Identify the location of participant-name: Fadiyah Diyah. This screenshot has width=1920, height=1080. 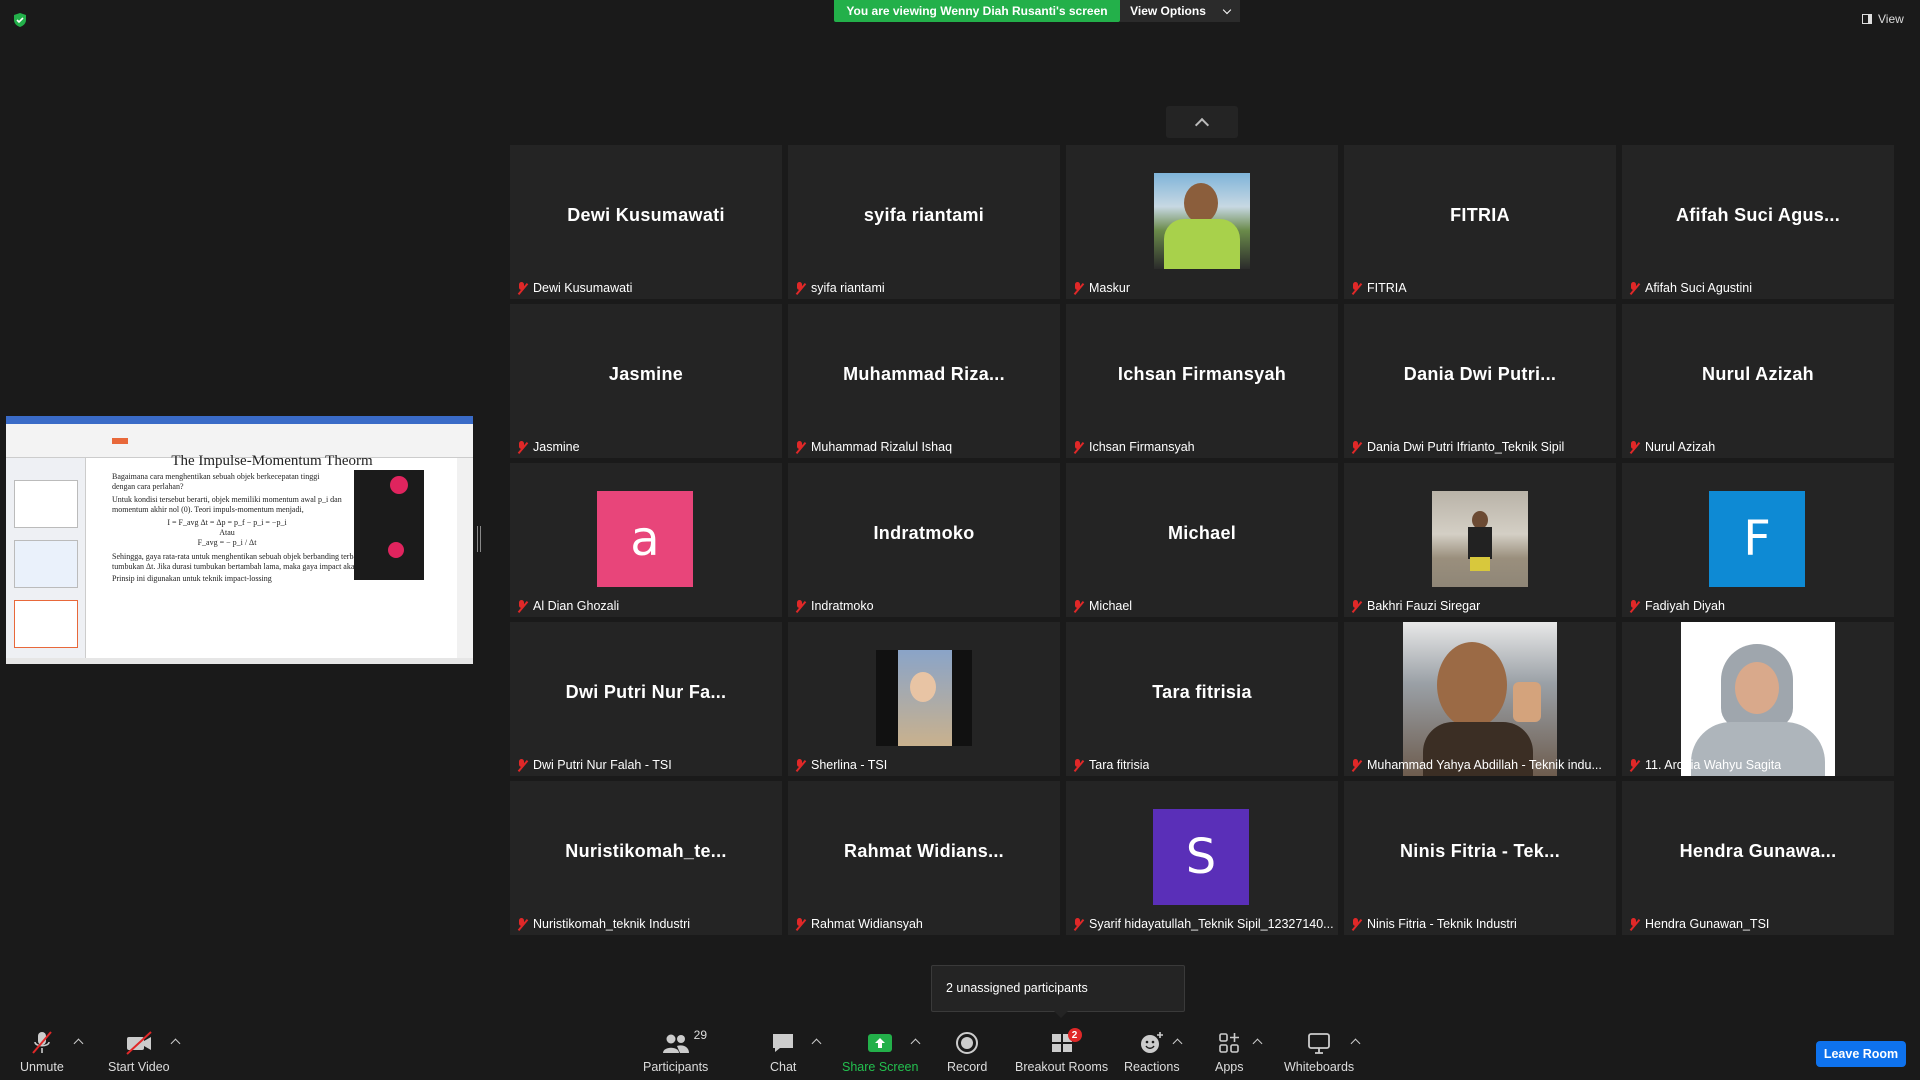
(1685, 606).